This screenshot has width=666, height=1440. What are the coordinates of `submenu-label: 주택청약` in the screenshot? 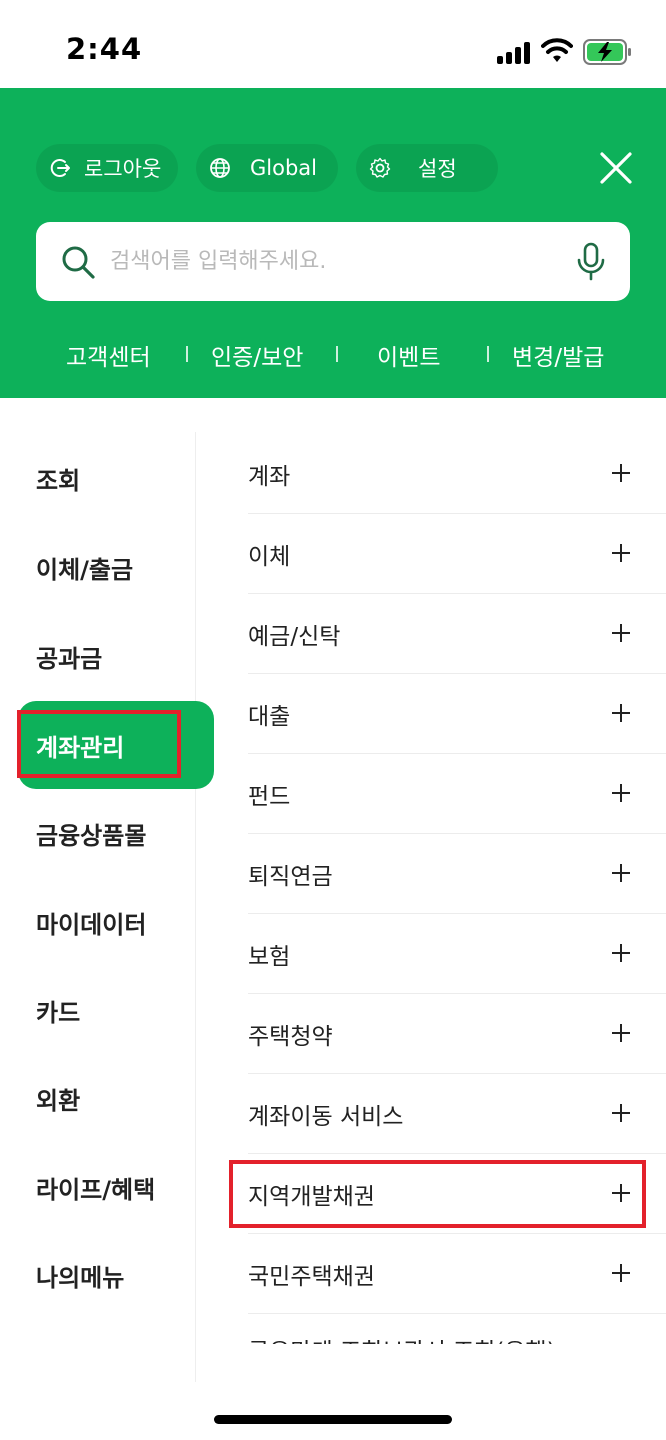 It's located at (290, 1036).